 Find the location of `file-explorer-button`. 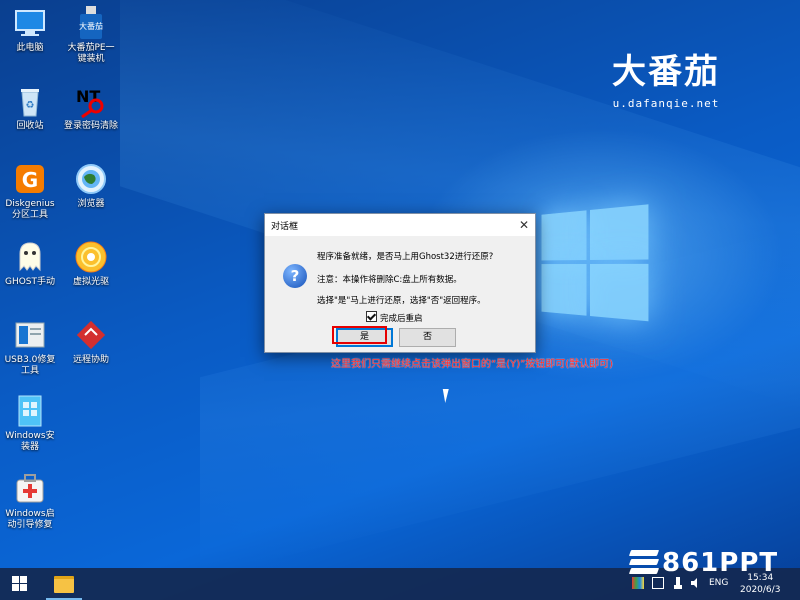

file-explorer-button is located at coordinates (64, 584).